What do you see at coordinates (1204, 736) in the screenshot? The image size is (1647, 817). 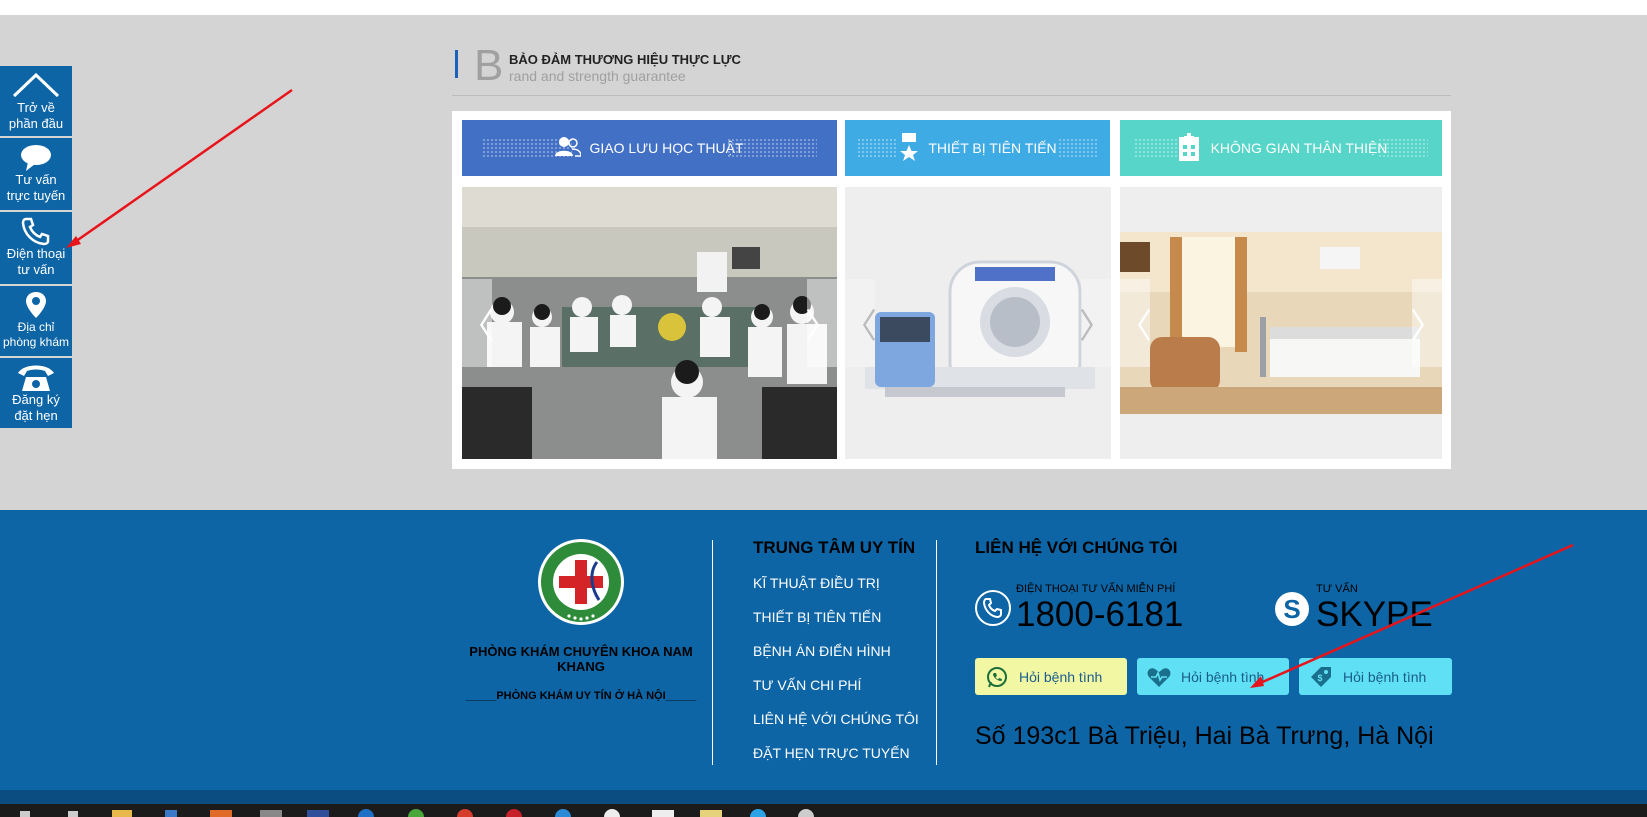 I see `clinic-address: Số 193c1 Bà Triệu, Hai Bà Trưng, Hà Nội` at bounding box center [1204, 736].